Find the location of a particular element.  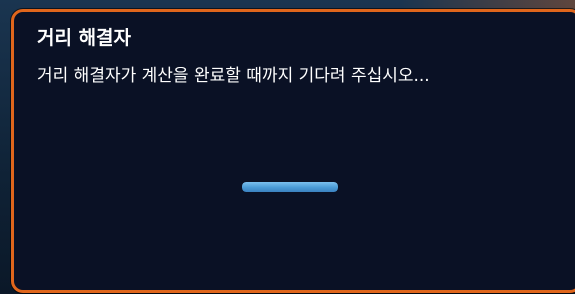

dialog-title: 거리 해결자 is located at coordinates (84, 38).